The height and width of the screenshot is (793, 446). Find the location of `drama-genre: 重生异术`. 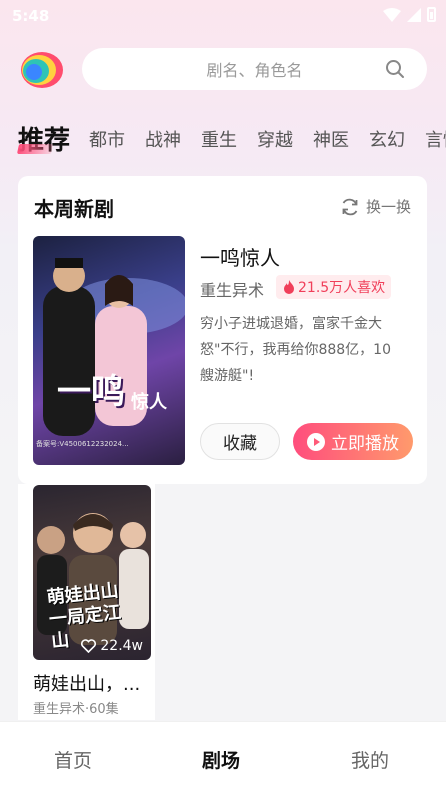

drama-genre: 重生异术 is located at coordinates (232, 290).